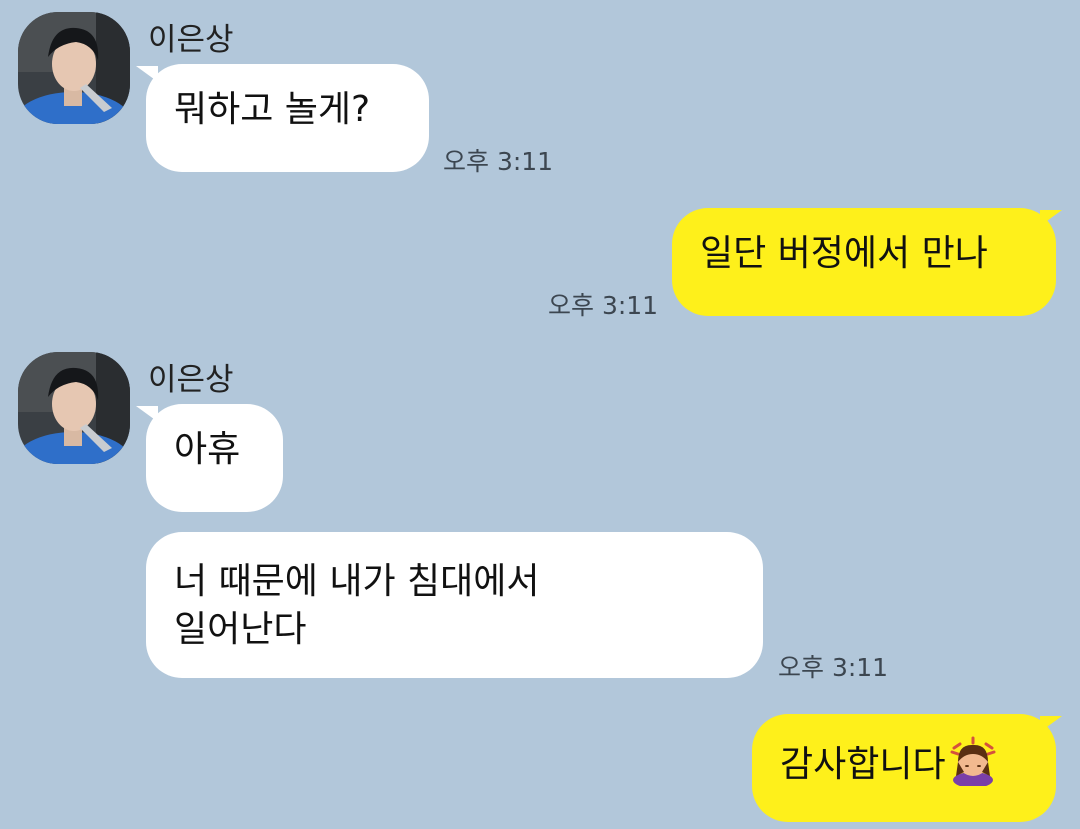 This screenshot has width=1080, height=829. Describe the element at coordinates (973, 762) in the screenshot. I see `bowing-woman-emoji-icon` at that location.